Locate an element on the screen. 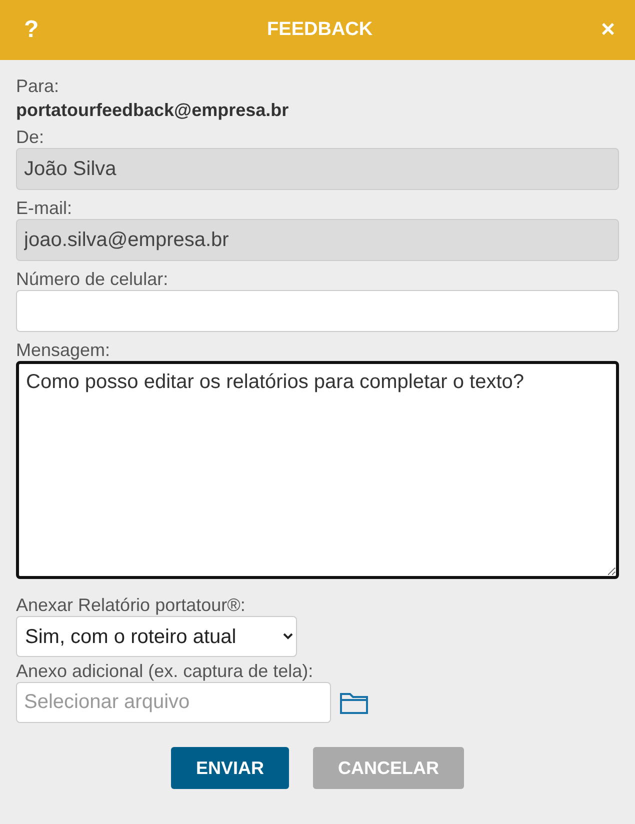 This screenshot has height=824, width=635. input-field is located at coordinates (317, 311).